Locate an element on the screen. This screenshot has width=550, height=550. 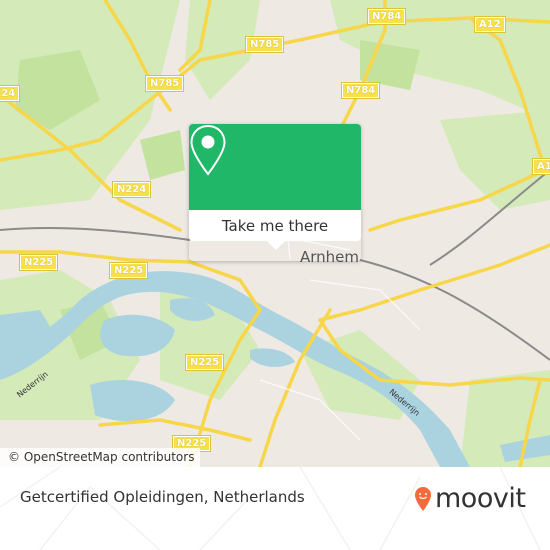
place-title: Getcertified Opleidingen, Netherlands is located at coordinates (162, 497).